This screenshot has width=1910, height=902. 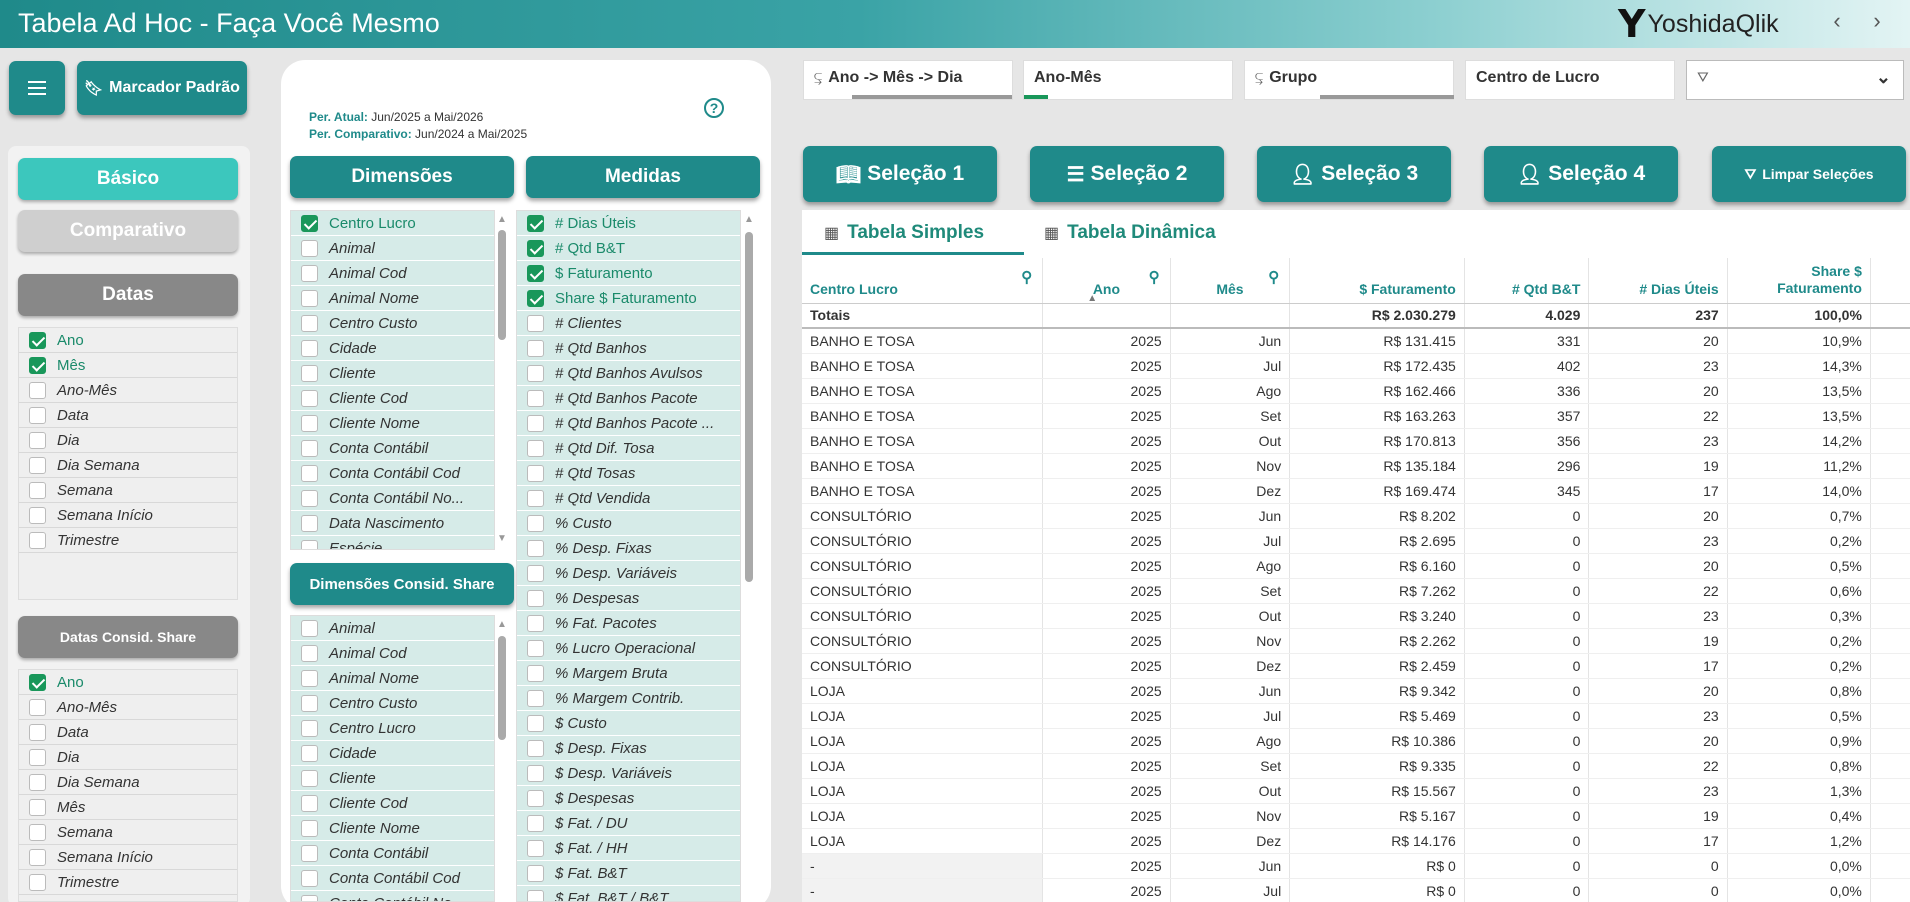 What do you see at coordinates (1527, 281) in the screenshot?
I see `col-qtd-bt: # Qtd B&T` at bounding box center [1527, 281].